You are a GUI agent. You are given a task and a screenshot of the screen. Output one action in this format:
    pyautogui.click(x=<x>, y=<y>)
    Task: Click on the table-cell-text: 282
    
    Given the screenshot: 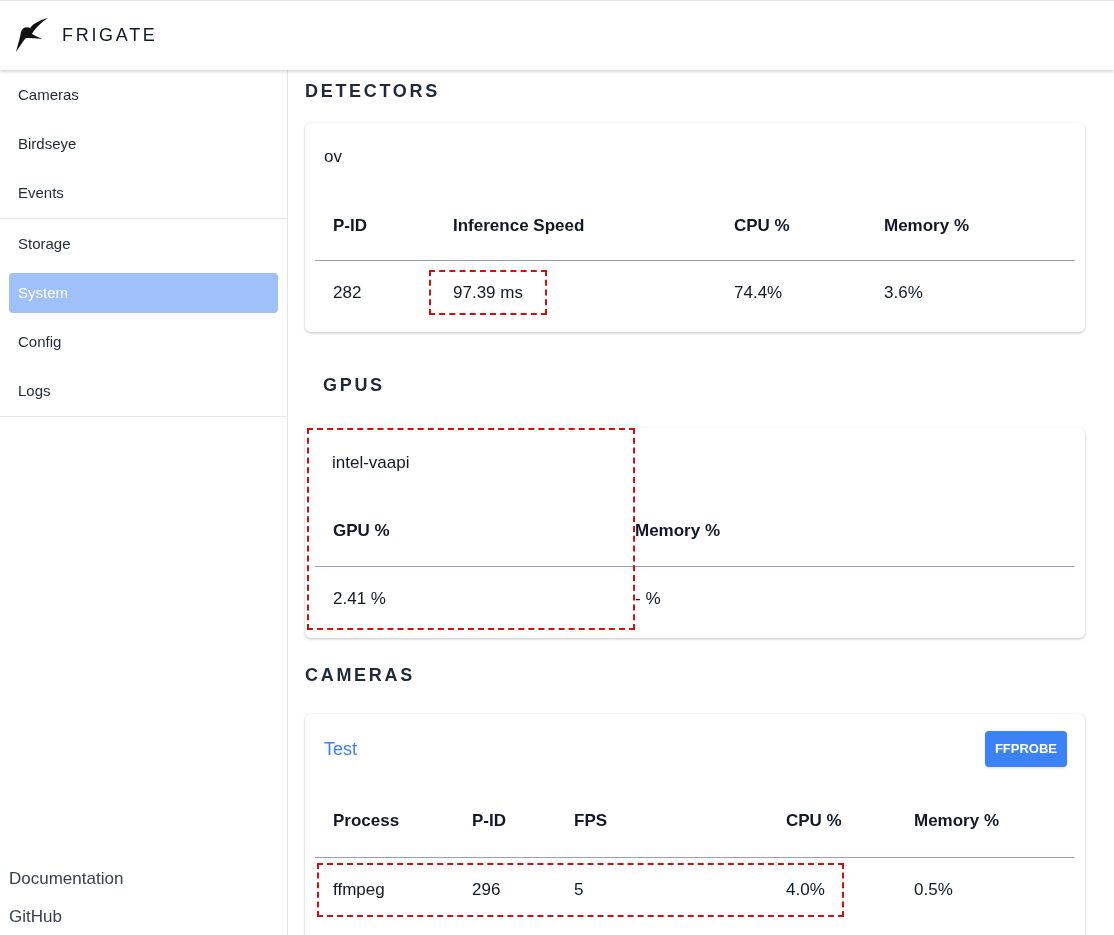 What is the action you would take?
    pyautogui.click(x=347, y=292)
    